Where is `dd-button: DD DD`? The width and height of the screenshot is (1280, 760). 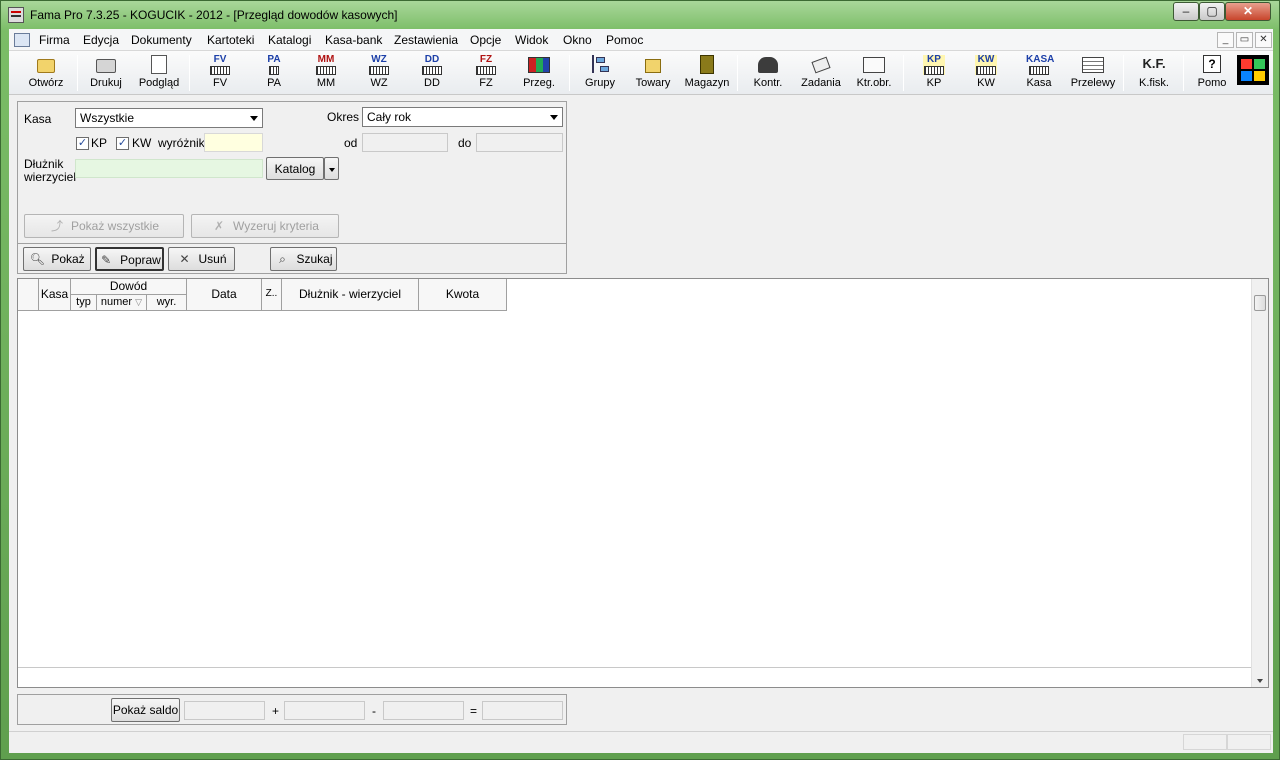
dd-button: DD DD is located at coordinates (432, 73).